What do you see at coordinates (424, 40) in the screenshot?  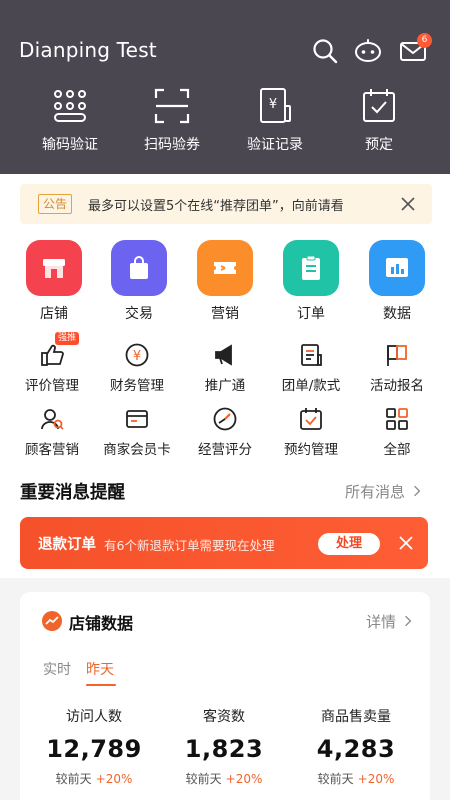 I see `mail-unread-badge: 6` at bounding box center [424, 40].